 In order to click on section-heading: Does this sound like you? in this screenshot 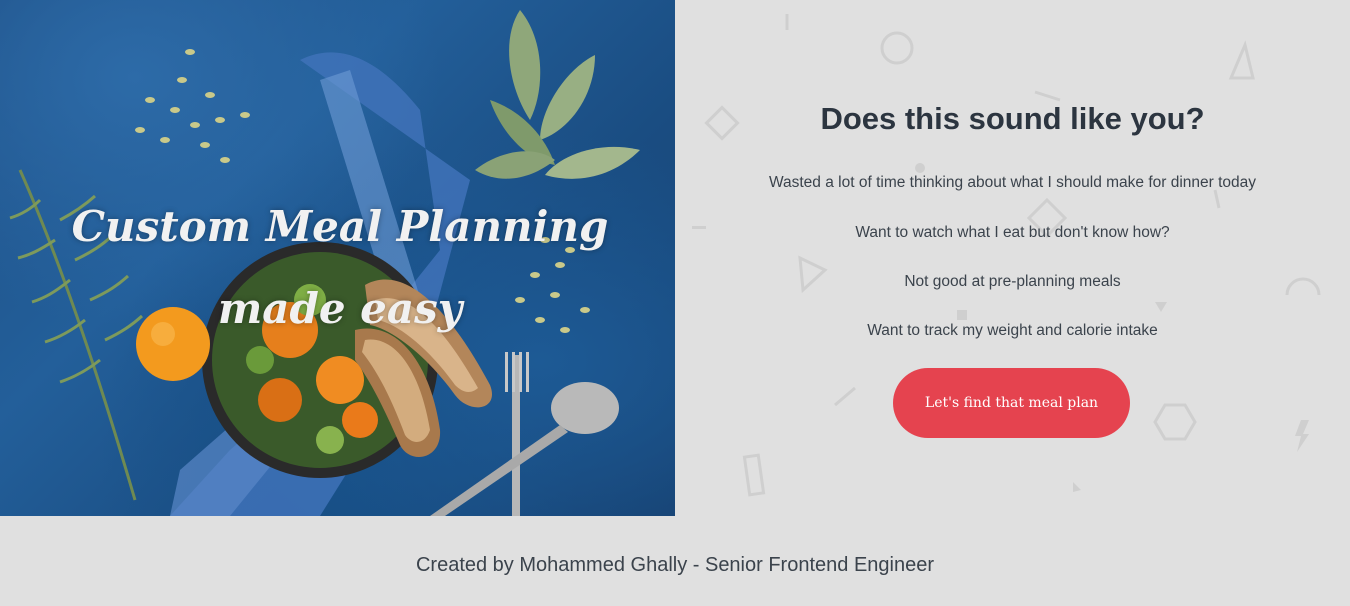, I will do `click(1012, 118)`.